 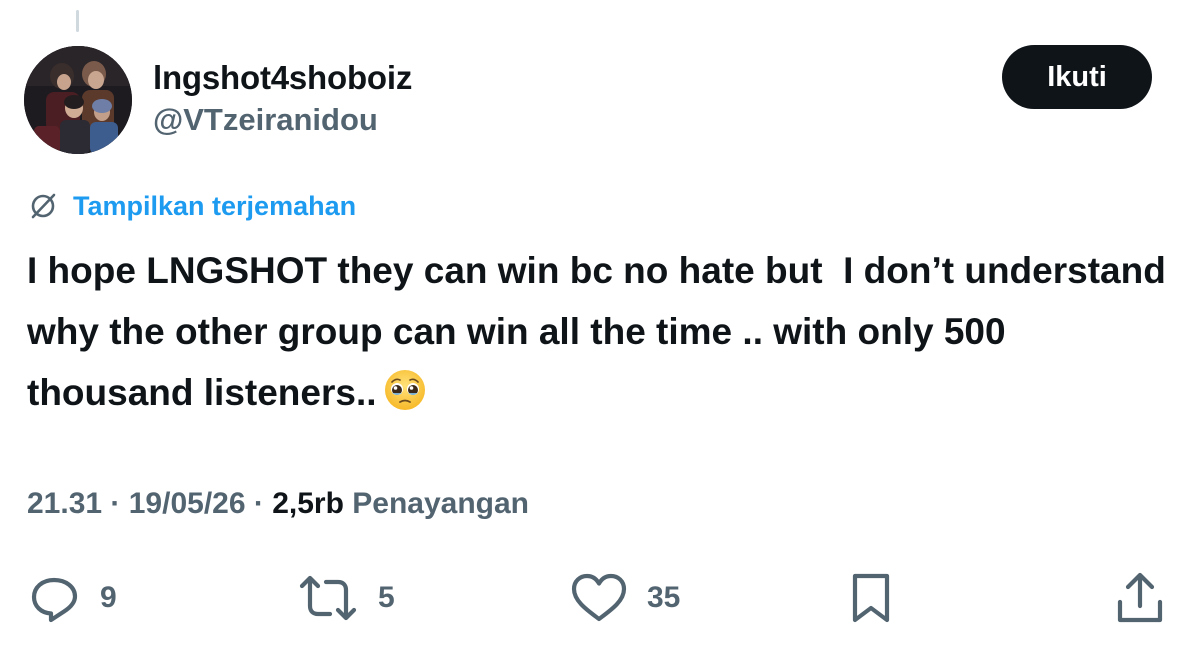 What do you see at coordinates (436, 503) in the screenshot?
I see `views-label: Penayangan` at bounding box center [436, 503].